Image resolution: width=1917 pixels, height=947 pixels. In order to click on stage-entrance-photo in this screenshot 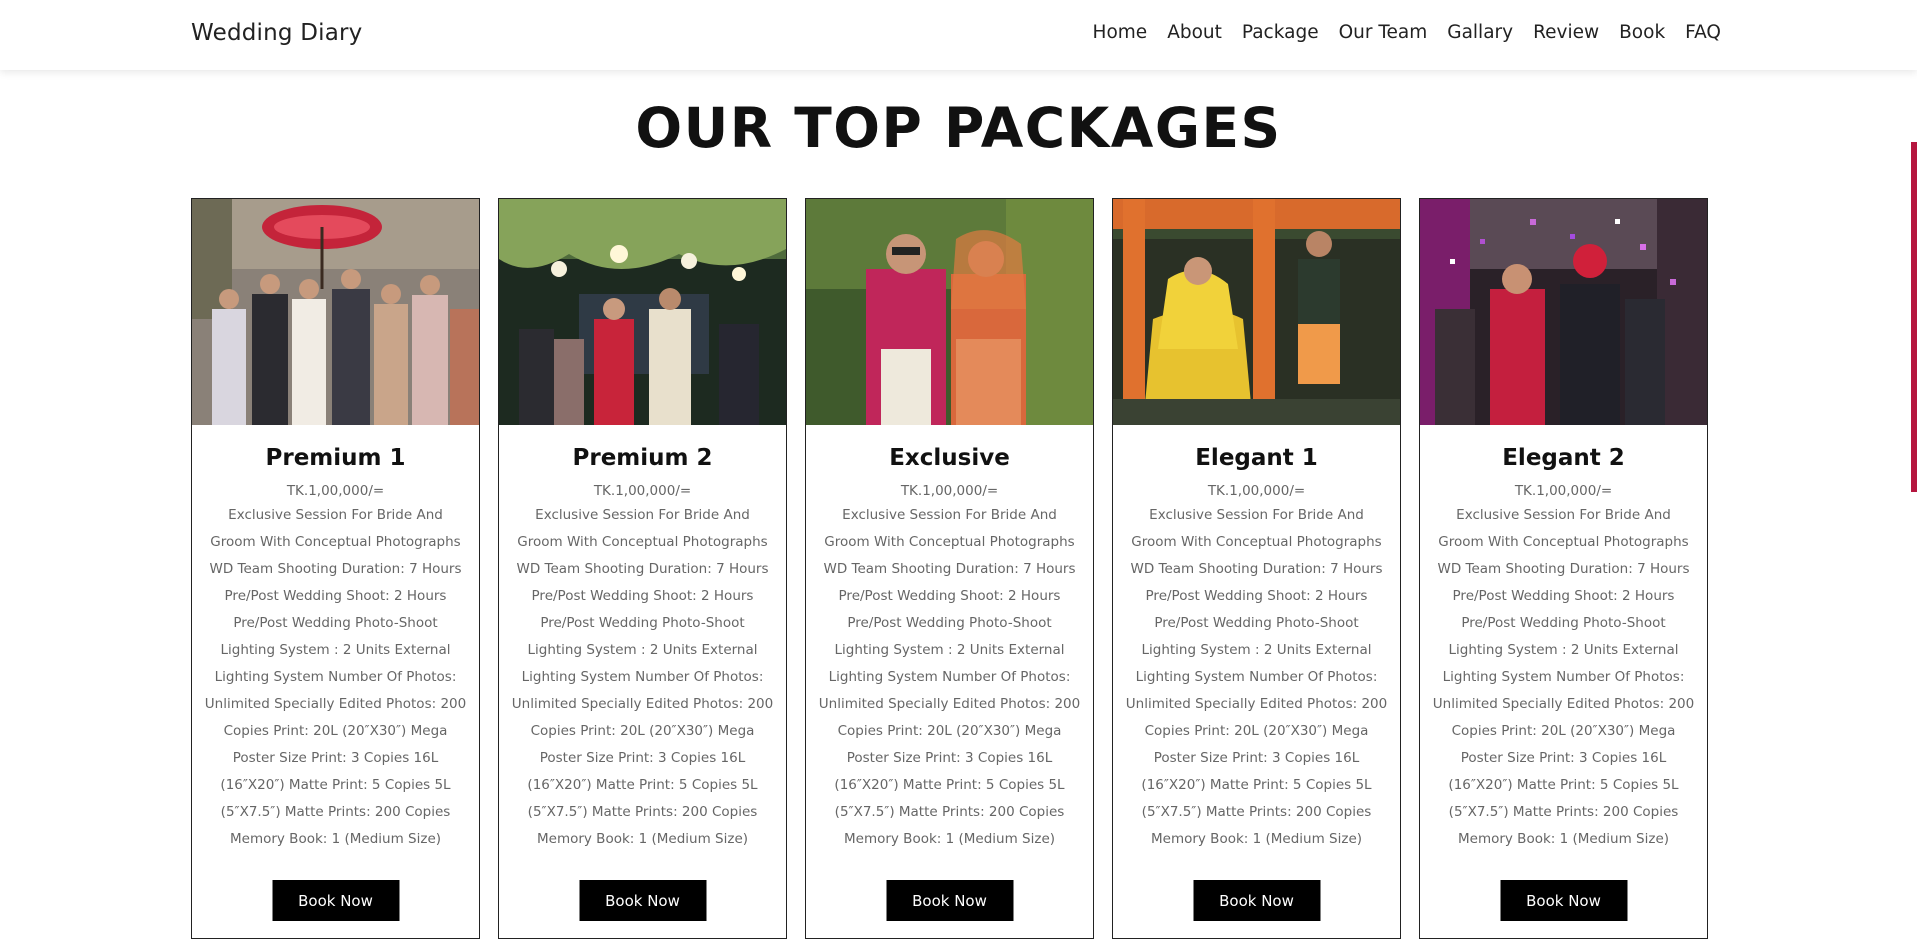, I will do `click(642, 312)`.